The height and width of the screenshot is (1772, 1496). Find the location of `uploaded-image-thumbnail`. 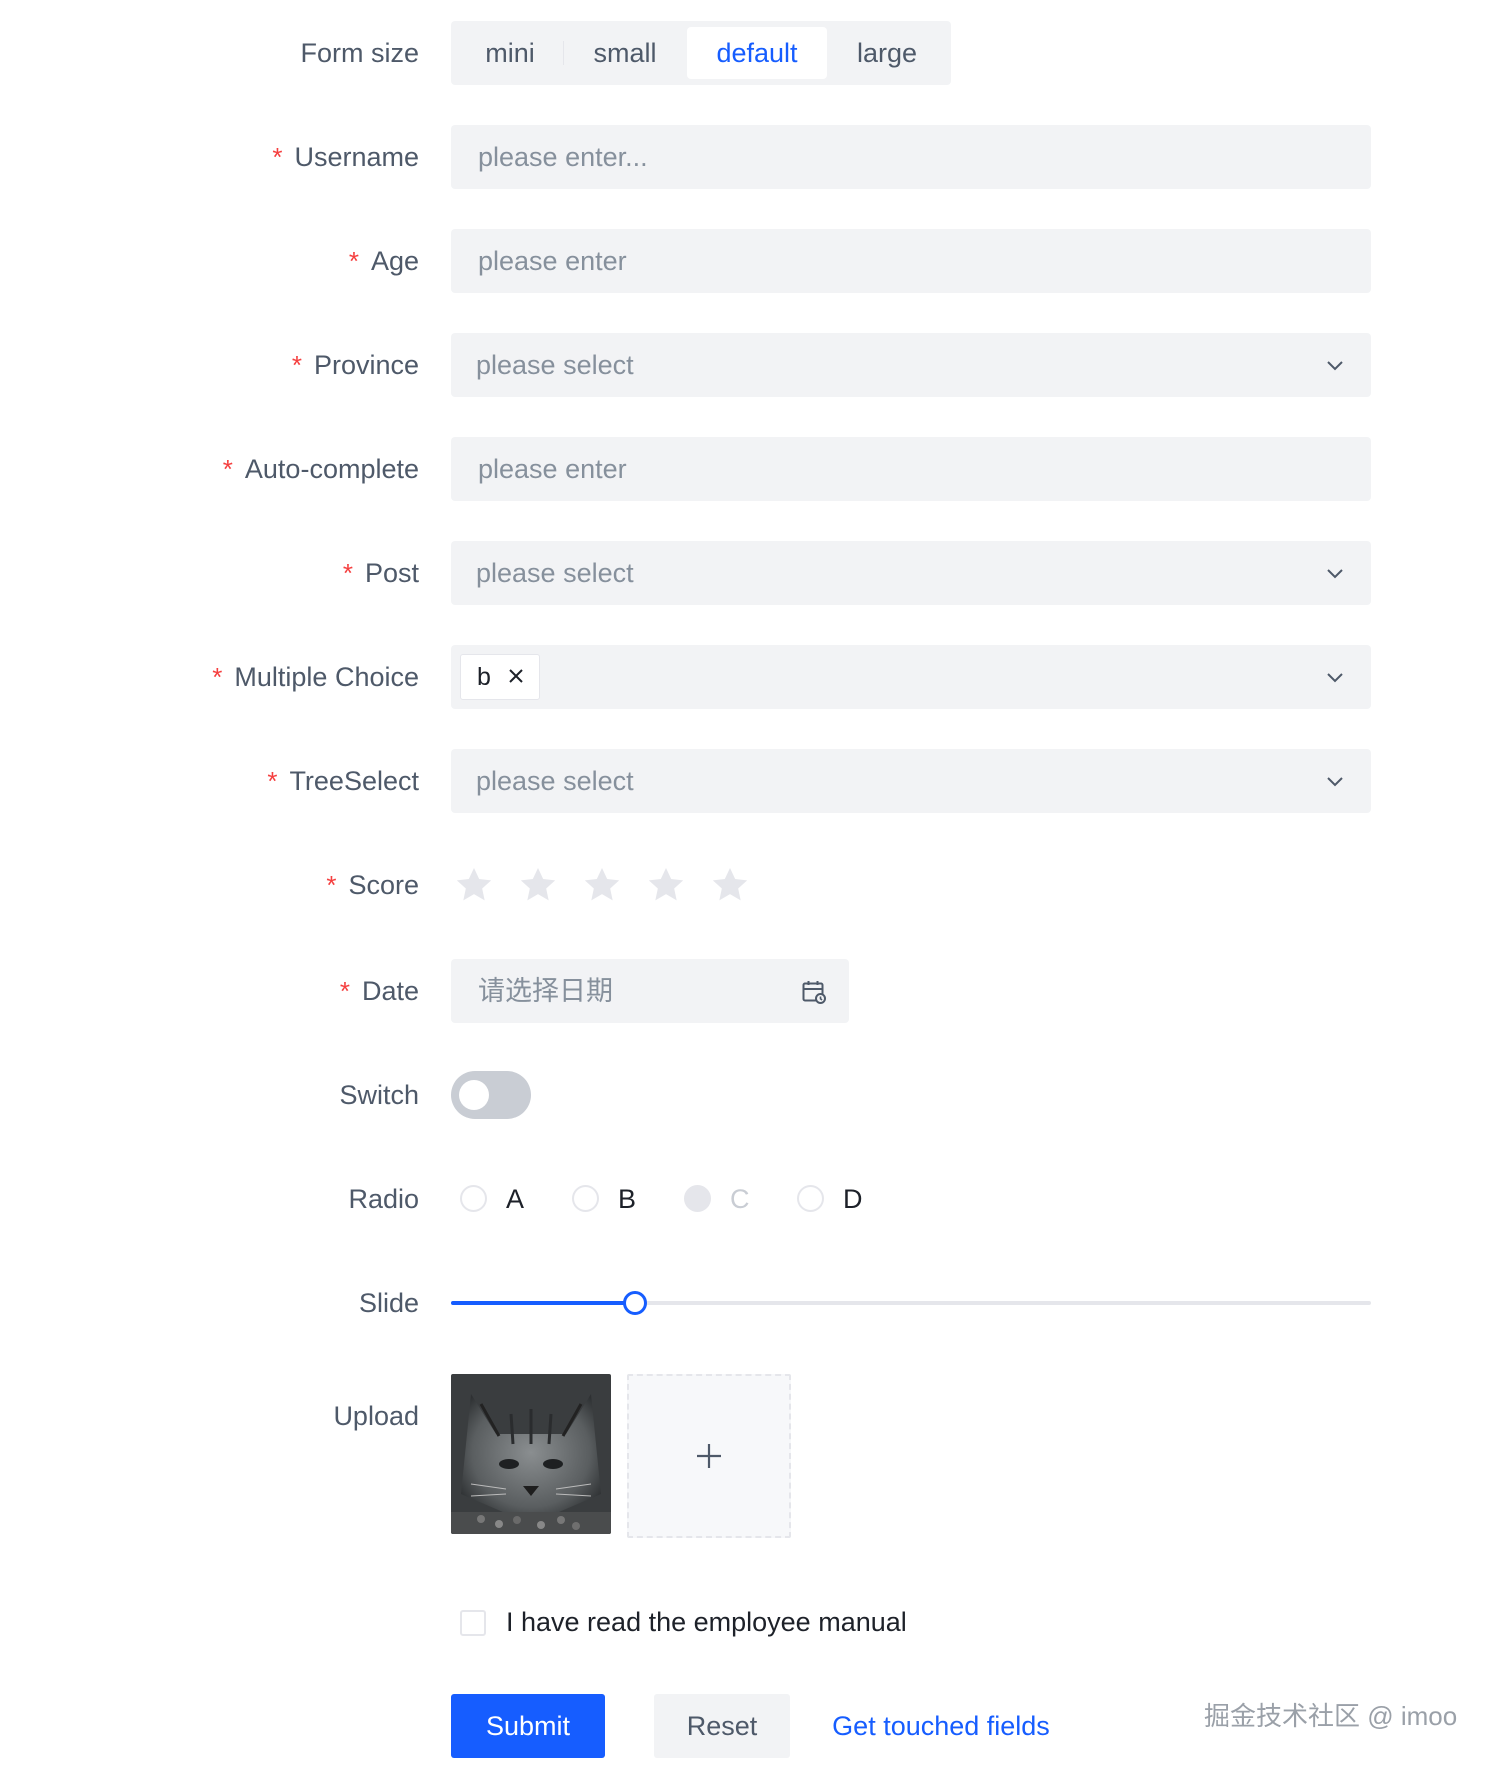

uploaded-image-thumbnail is located at coordinates (531, 1454).